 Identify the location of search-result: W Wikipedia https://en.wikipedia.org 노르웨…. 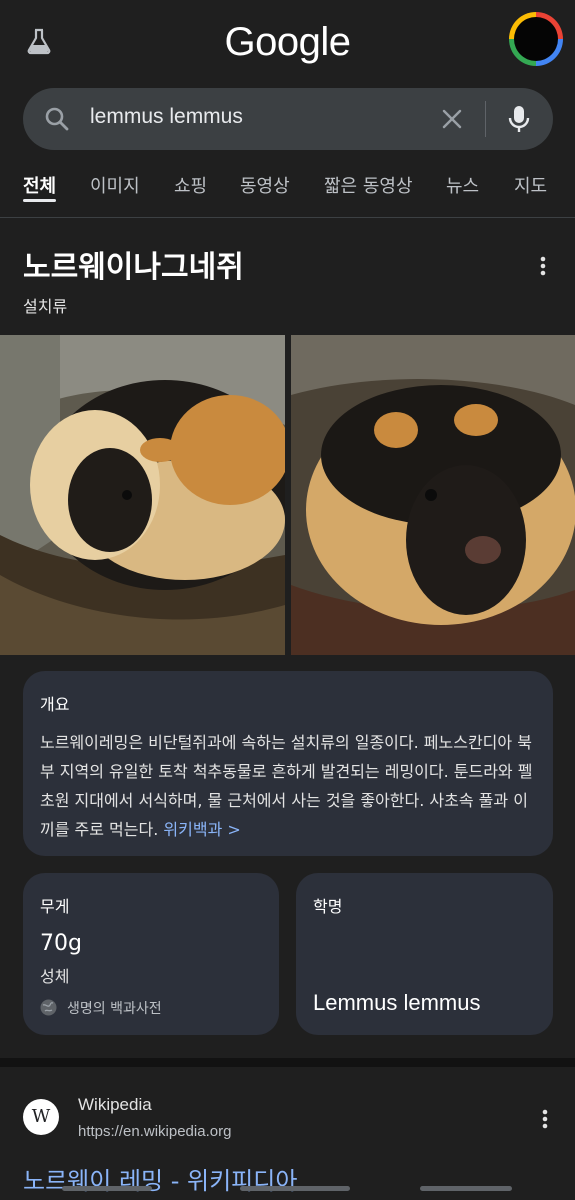
(287, 1133).